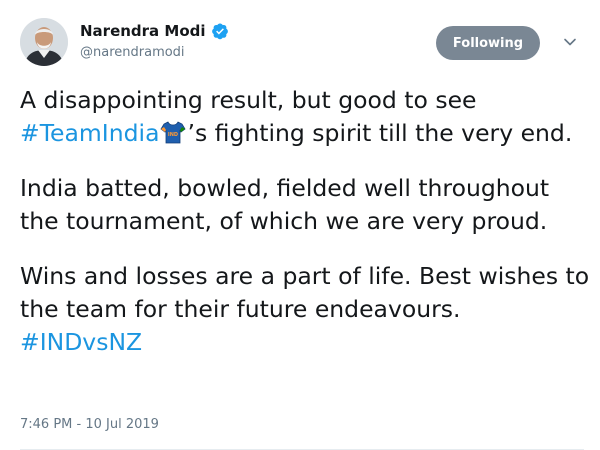  Describe the element at coordinates (248, 100) in the screenshot. I see `tweet-text-segment: A disappointing result, but good to see` at that location.